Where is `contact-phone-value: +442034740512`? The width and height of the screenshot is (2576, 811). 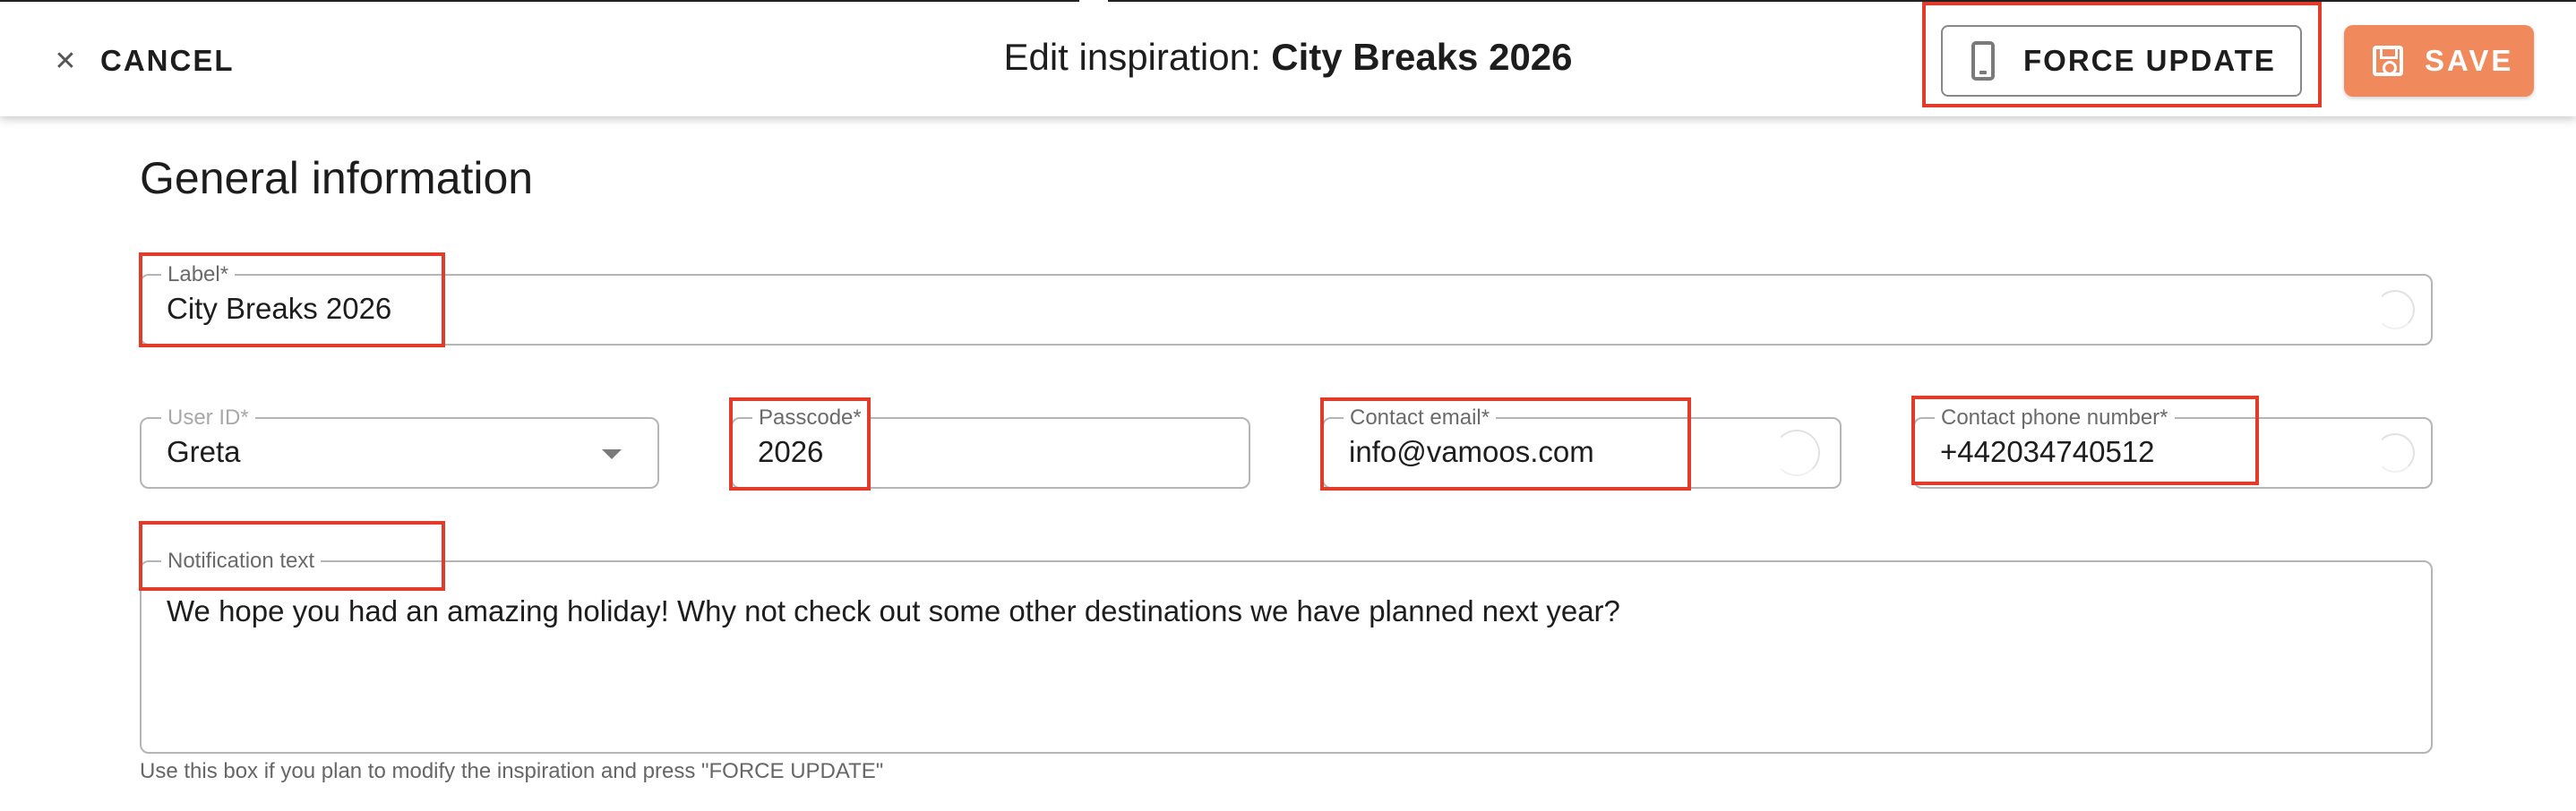
contact-phone-value: +442034740512 is located at coordinates (2047, 452).